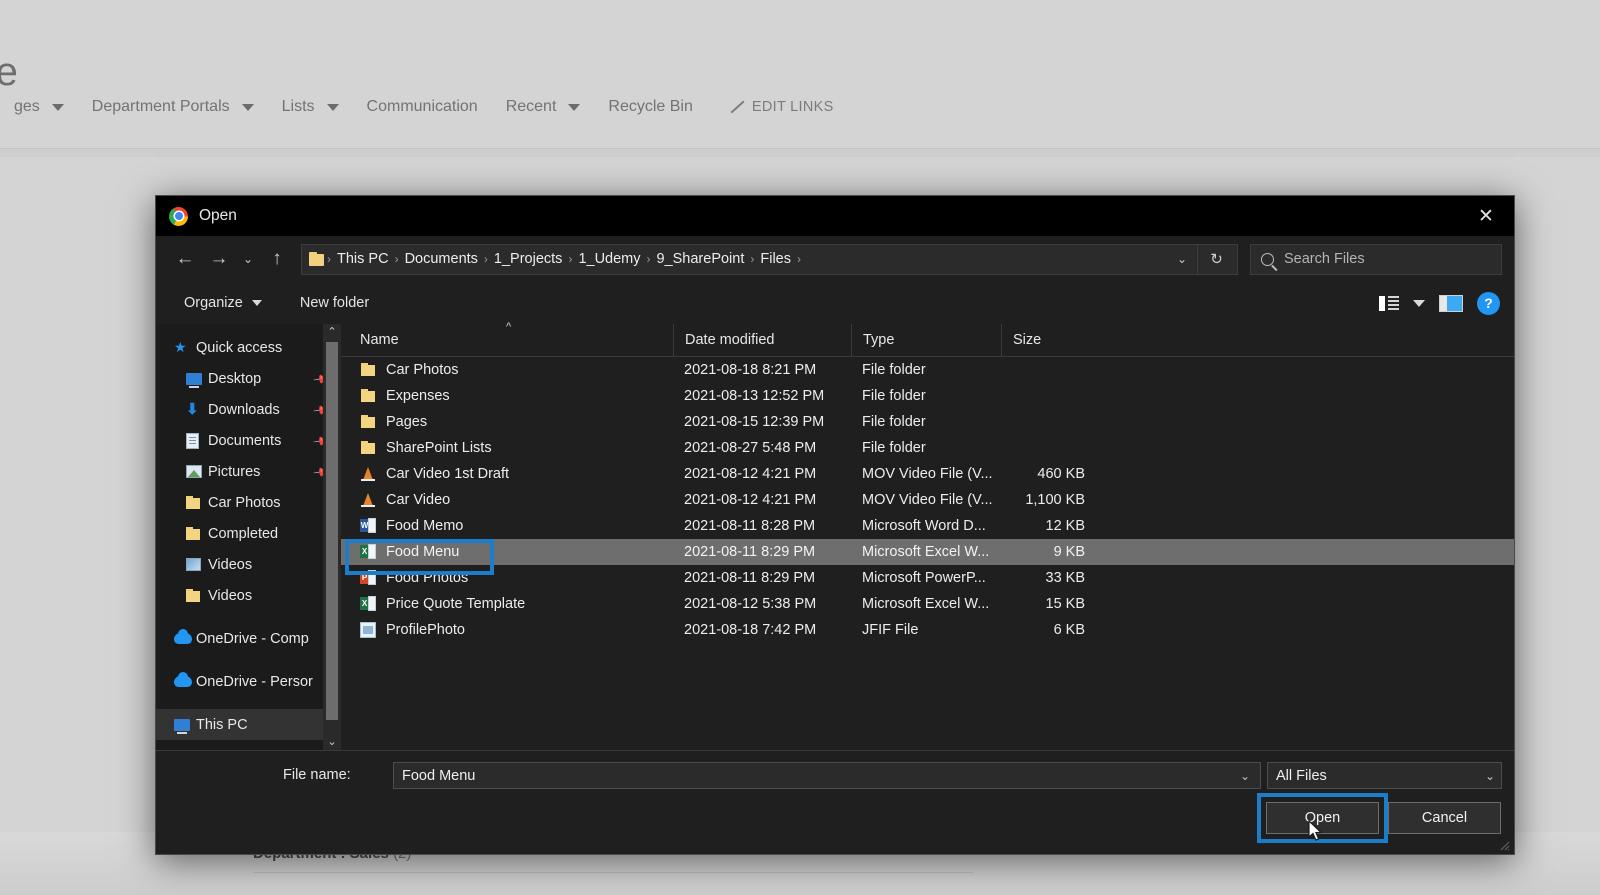  Describe the element at coordinates (1384, 775) in the screenshot. I see `file-type-filter-select: All Files ⌄` at that location.